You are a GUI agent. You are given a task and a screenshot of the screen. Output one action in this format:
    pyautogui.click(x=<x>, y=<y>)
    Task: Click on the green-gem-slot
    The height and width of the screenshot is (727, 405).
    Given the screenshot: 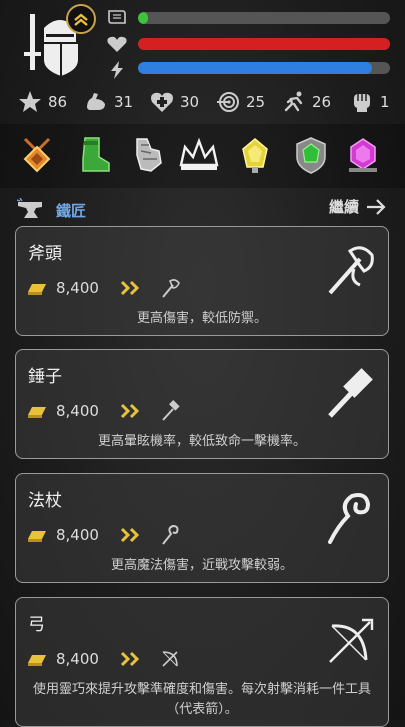 What is the action you would take?
    pyautogui.click(x=311, y=155)
    